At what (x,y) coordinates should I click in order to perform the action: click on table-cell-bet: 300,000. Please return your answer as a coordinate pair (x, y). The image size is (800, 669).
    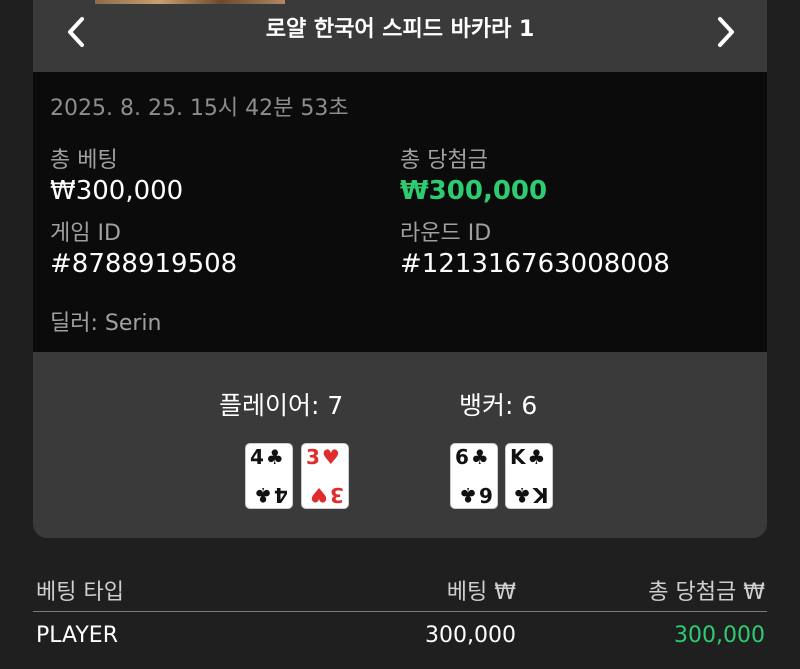
    Looking at the image, I should click on (470, 635).